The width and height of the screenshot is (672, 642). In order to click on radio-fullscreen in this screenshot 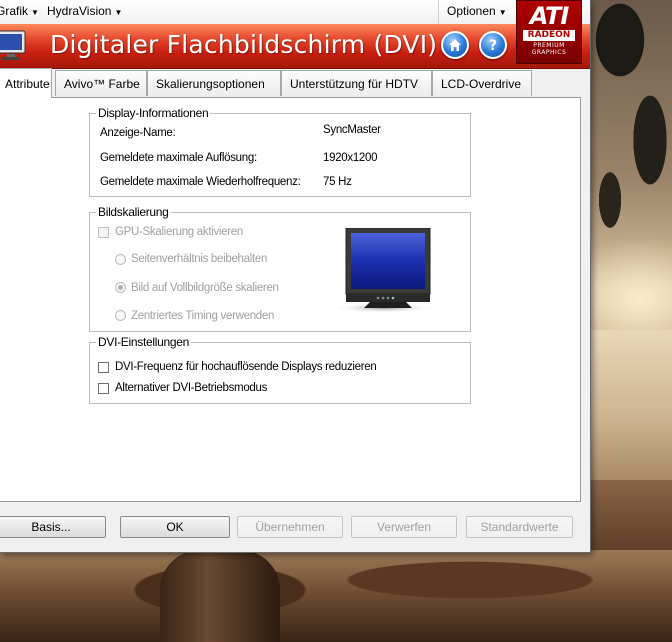, I will do `click(120, 287)`.